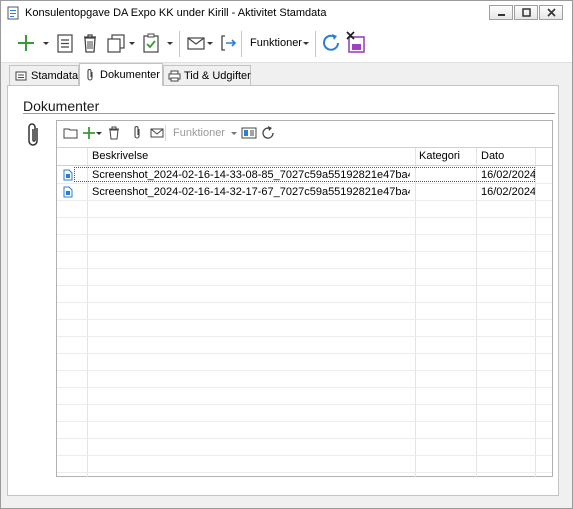  I want to click on clipboard-check-icon, so click(151, 43).